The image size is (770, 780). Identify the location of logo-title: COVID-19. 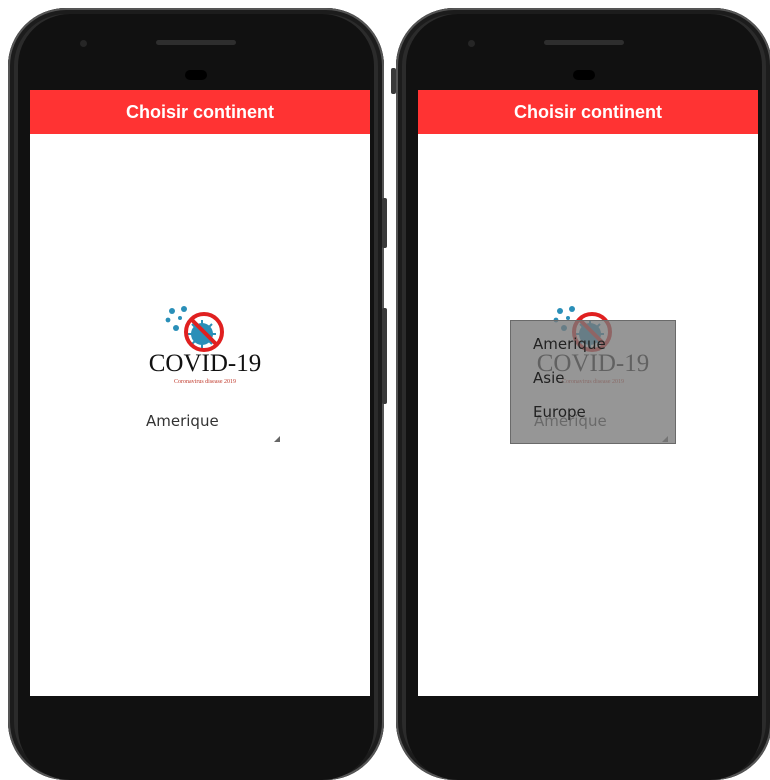
(205, 363).